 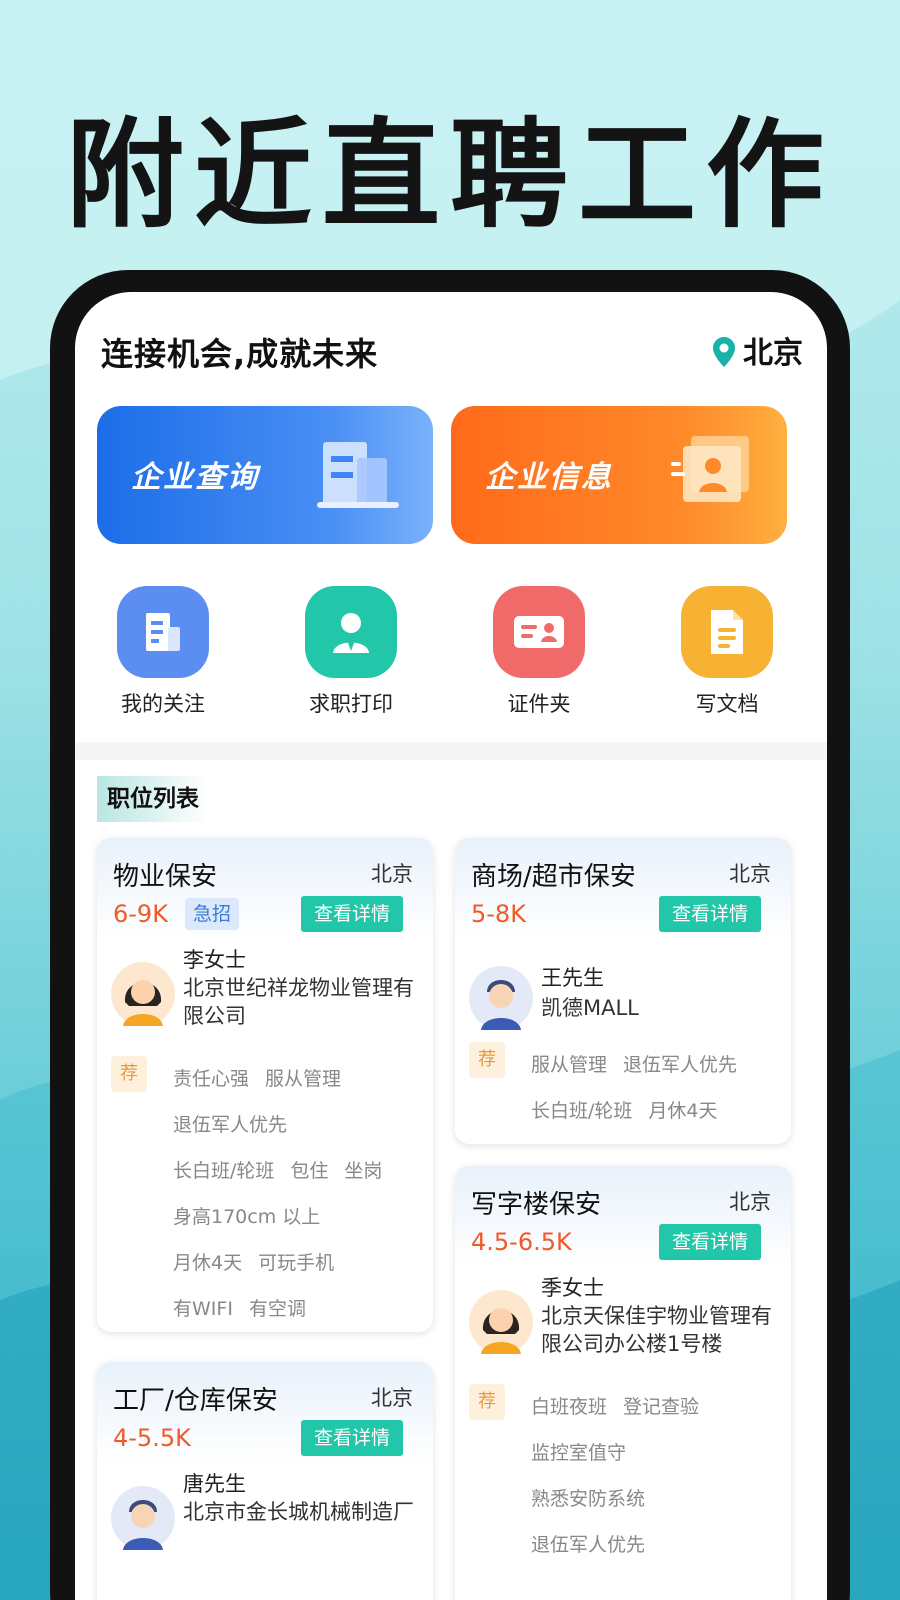 What do you see at coordinates (619, 475) in the screenshot?
I see `company-info-banner: 企业信息` at bounding box center [619, 475].